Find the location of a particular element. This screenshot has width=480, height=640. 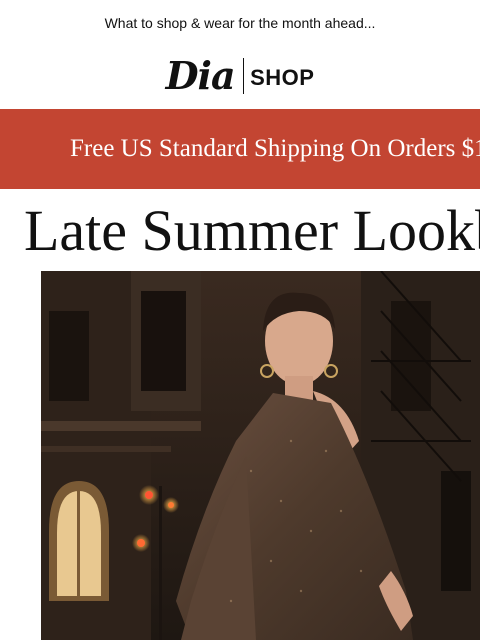

logo-wordmark: Dia is located at coordinates (200, 75).